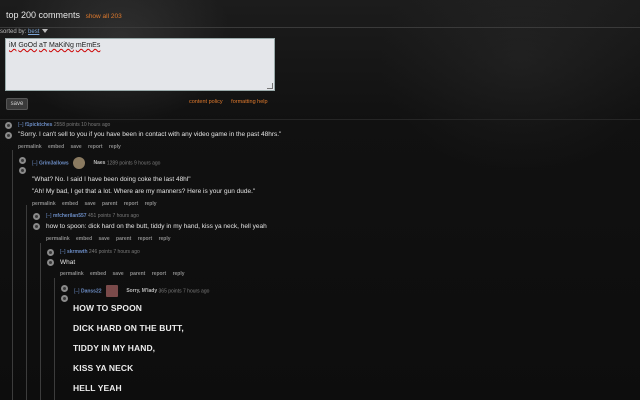 The image size is (640, 400). I want to click on user-flair: Naes, so click(99, 163).